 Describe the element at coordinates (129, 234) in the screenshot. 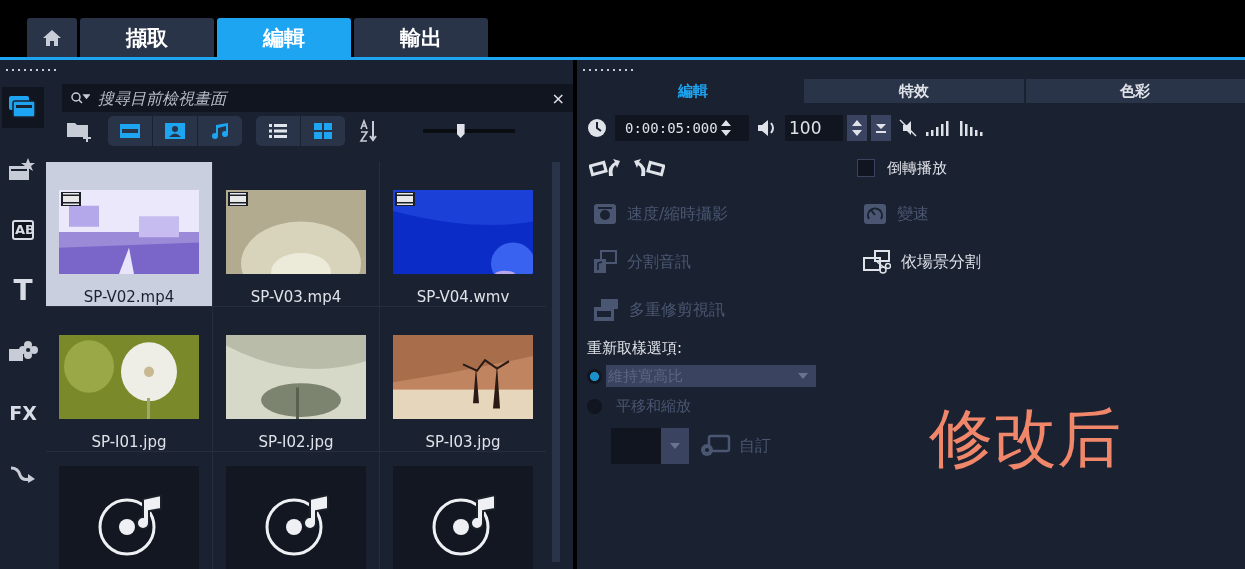

I see `media-clip: SP-V02.mp4` at that location.